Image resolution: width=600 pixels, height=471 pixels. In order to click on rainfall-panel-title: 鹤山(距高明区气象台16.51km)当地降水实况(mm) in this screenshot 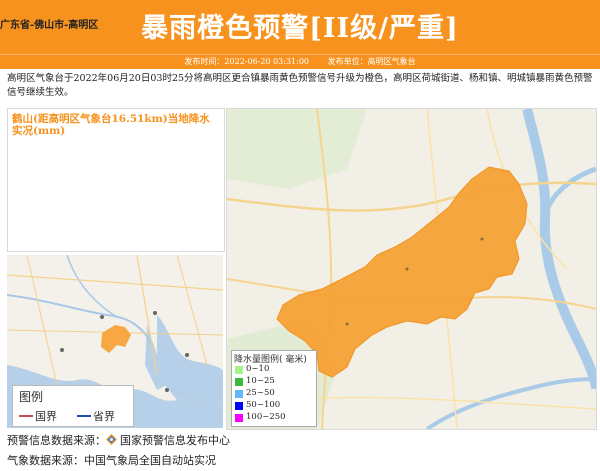, I will do `click(111, 125)`.